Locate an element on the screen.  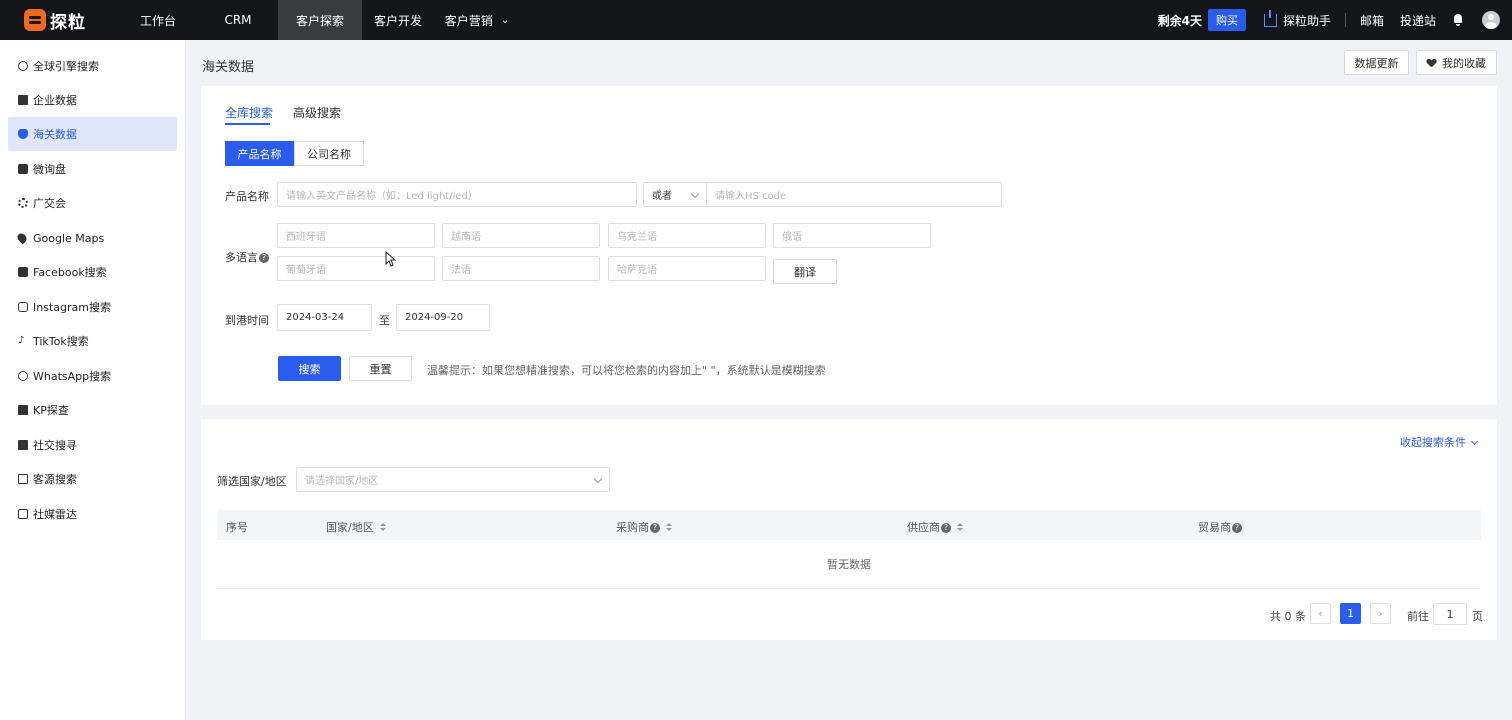
tab-full-search: 全库搜索 is located at coordinates (249, 112).